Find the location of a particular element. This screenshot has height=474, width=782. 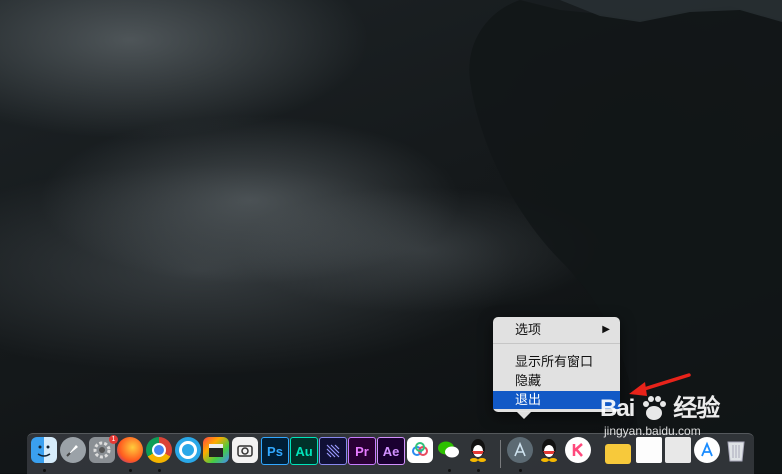

app-store-like-icon is located at coordinates (520, 450).